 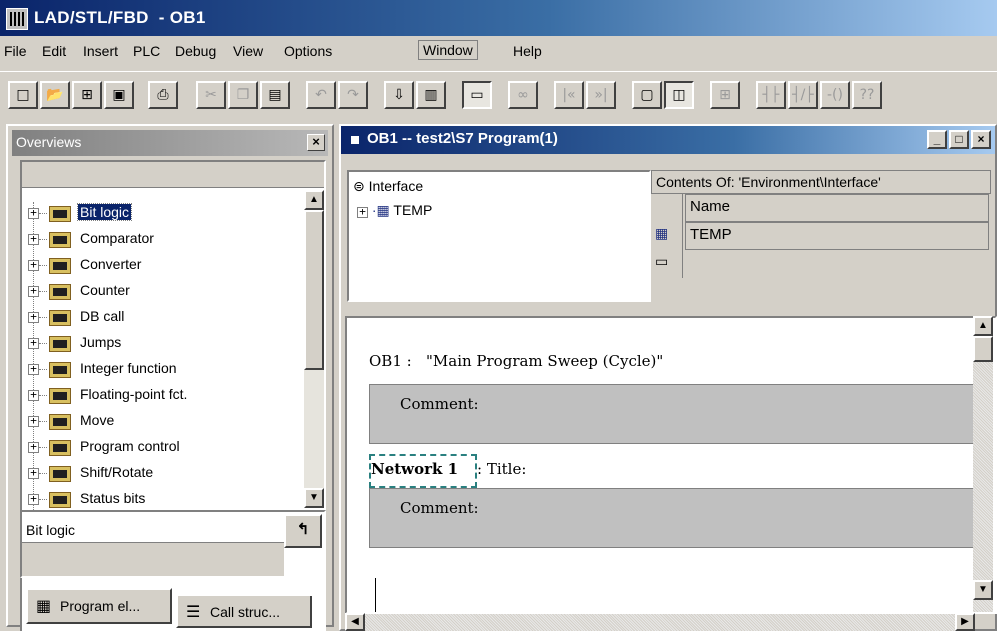 I want to click on menu-insert: Insert, so click(x=100, y=51).